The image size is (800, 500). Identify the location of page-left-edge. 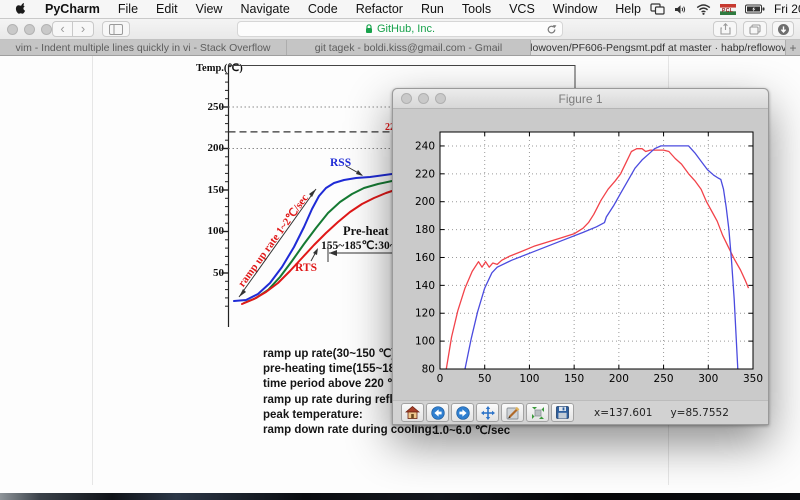
(92, 270).